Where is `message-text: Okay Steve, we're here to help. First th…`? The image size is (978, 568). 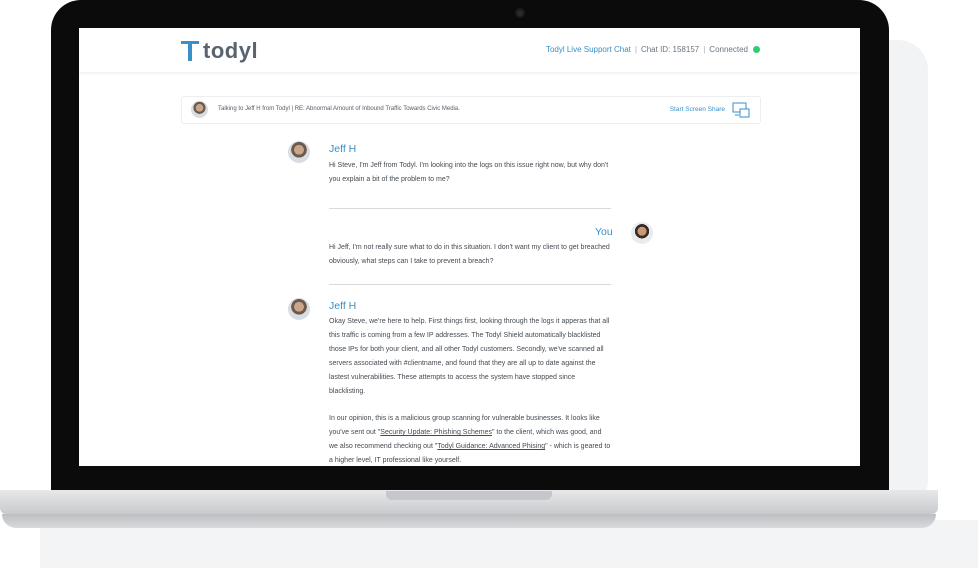 message-text: Okay Steve, we're here to help. First th… is located at coordinates (470, 390).